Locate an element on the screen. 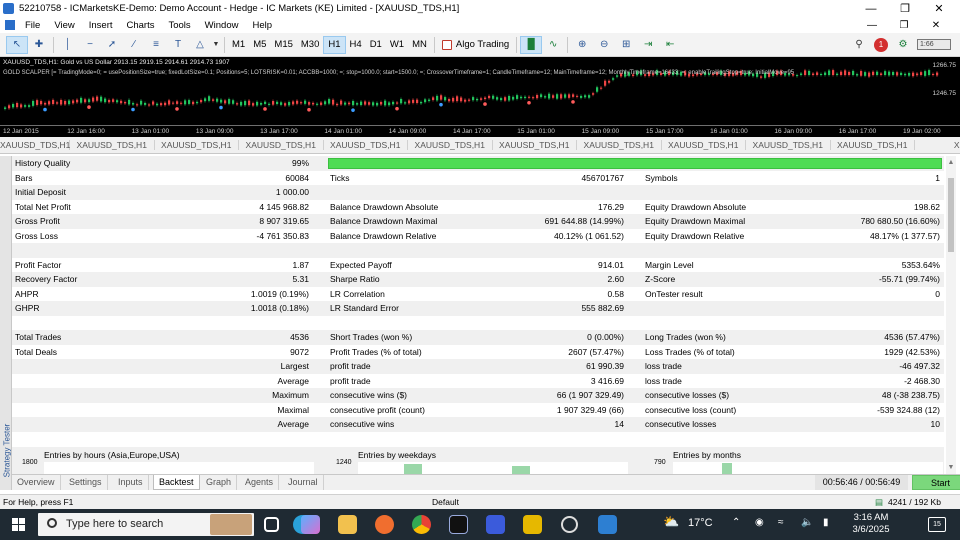  child-close-button: ✕ is located at coordinates (936, 25).